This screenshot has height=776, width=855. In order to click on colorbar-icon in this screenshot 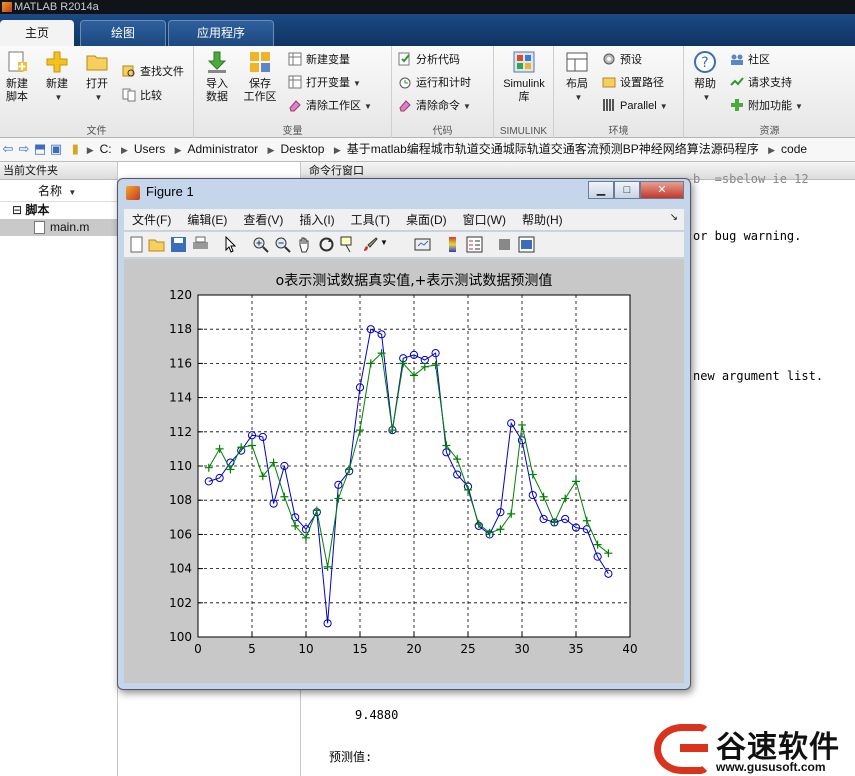, I will do `click(452, 244)`.